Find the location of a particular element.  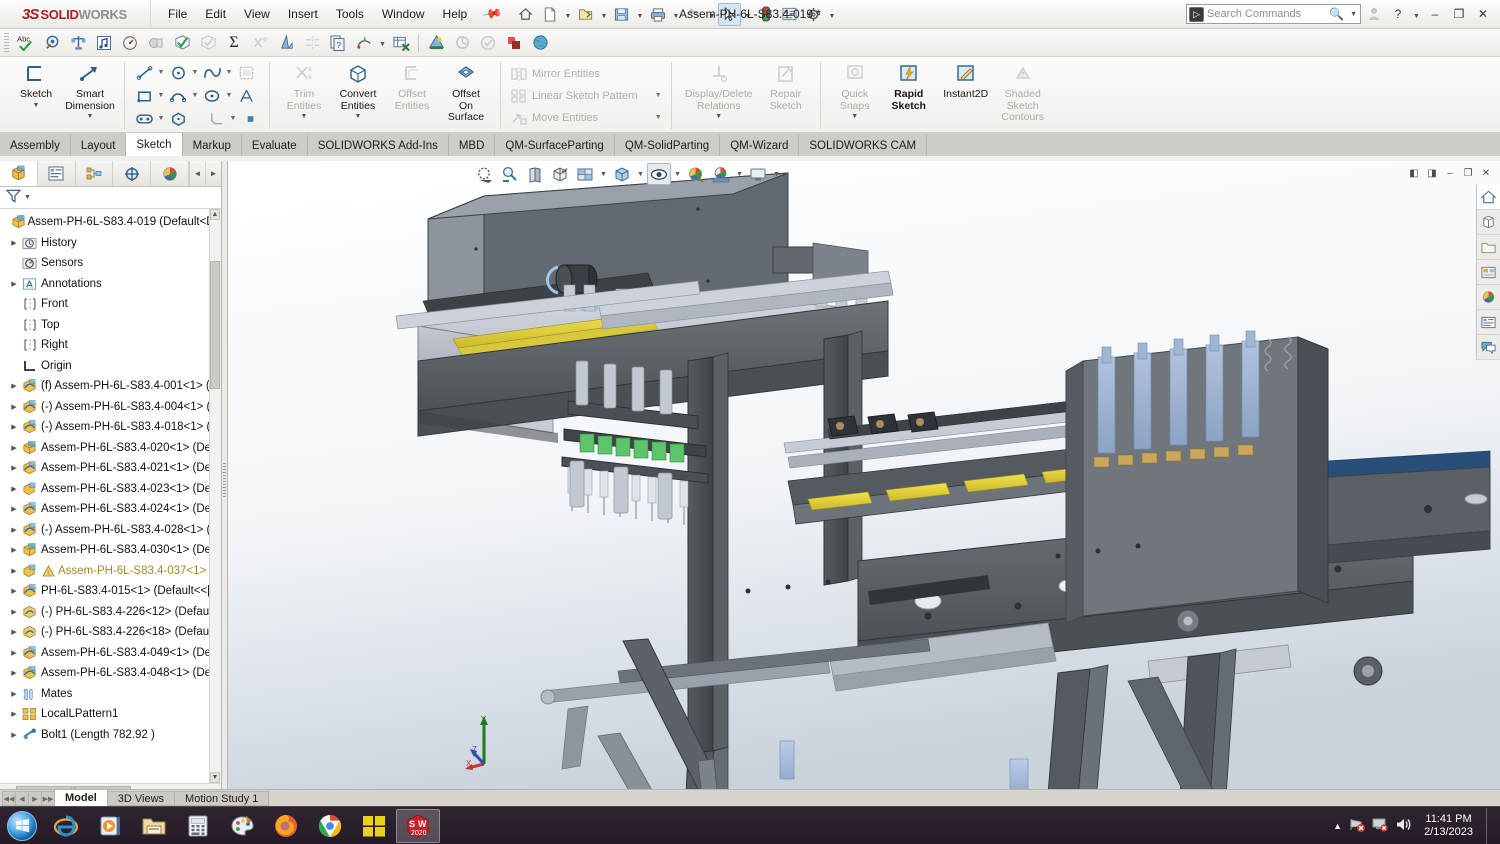

simulation-dropdown: ▼ is located at coordinates (382, 42).